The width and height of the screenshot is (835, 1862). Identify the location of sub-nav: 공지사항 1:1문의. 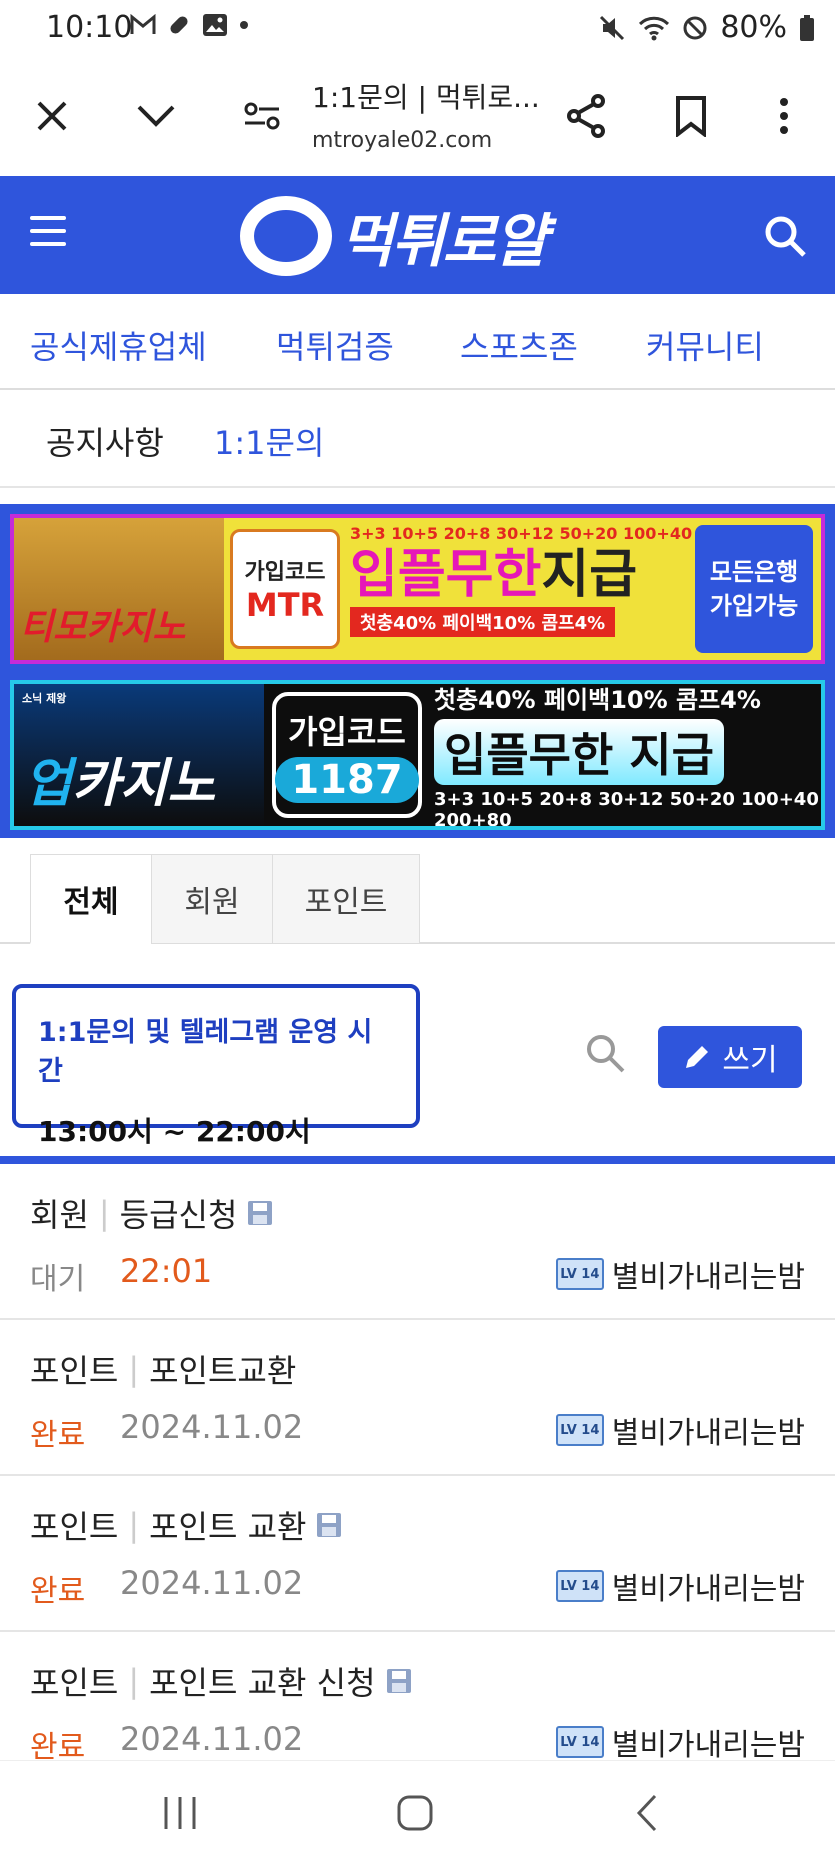
(417, 439).